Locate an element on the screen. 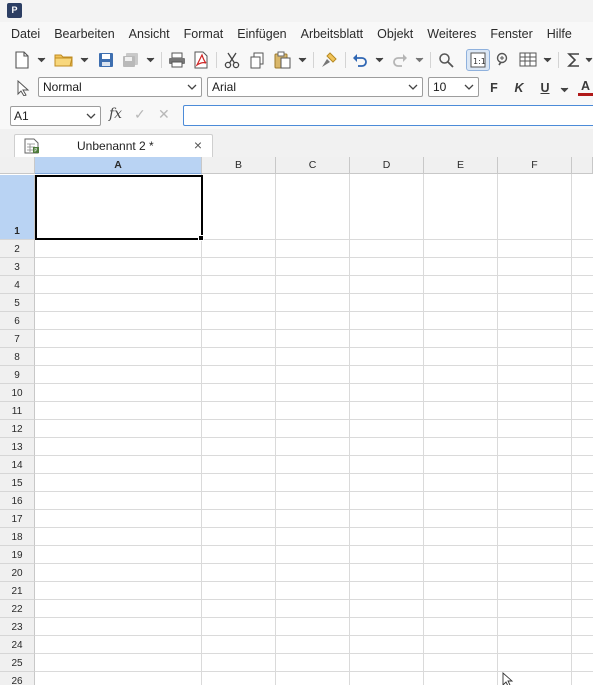  menu-hilfe: Hilfe is located at coordinates (559, 34).